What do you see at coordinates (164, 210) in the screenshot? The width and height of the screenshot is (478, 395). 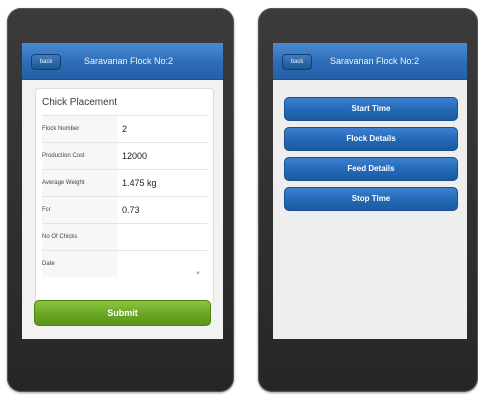 I see `fcr-input` at bounding box center [164, 210].